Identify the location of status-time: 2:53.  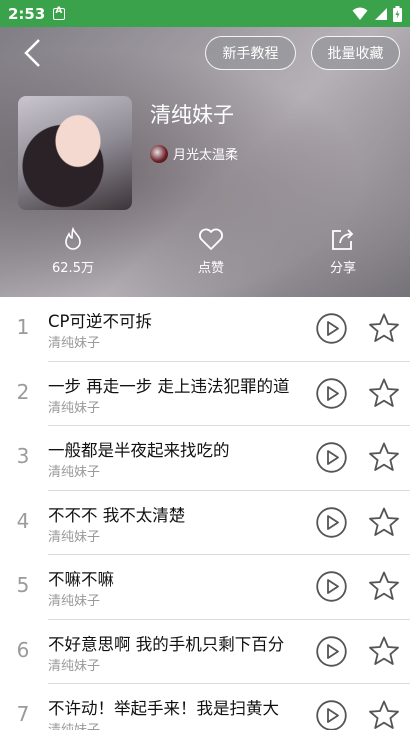
(27, 13).